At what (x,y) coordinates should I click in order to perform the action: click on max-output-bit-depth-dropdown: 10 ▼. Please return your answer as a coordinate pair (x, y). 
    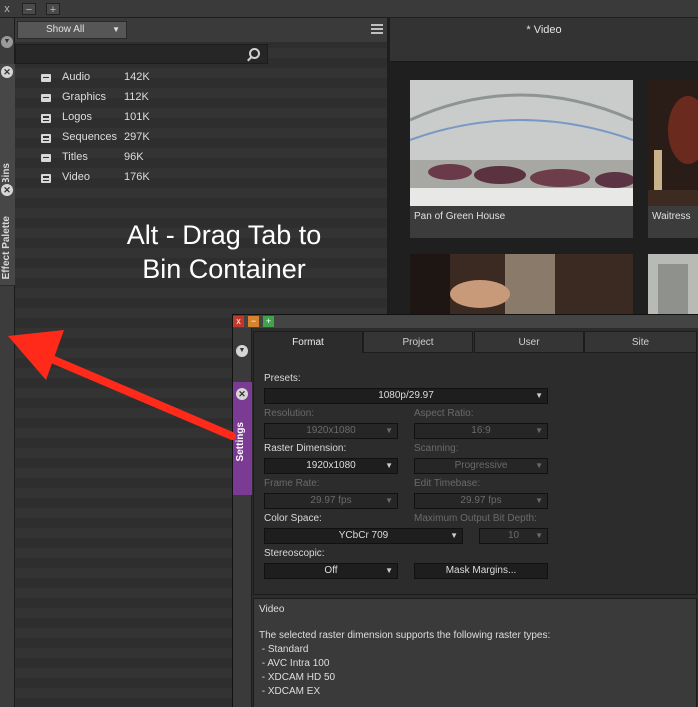
    Looking at the image, I should click on (513, 536).